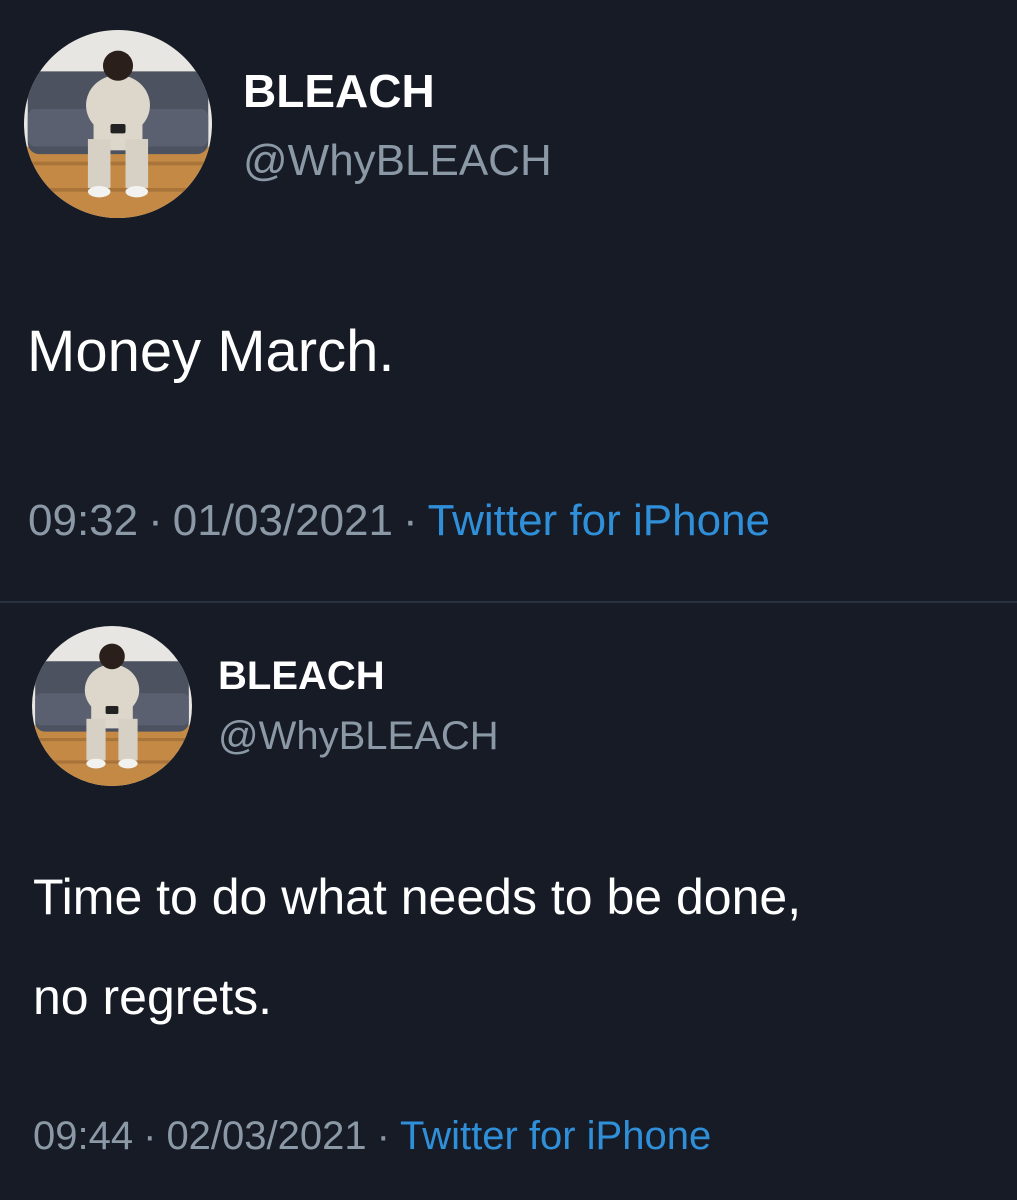 The height and width of the screenshot is (1200, 1017). Describe the element at coordinates (211, 351) in the screenshot. I see `tweet-text: Money March.` at that location.